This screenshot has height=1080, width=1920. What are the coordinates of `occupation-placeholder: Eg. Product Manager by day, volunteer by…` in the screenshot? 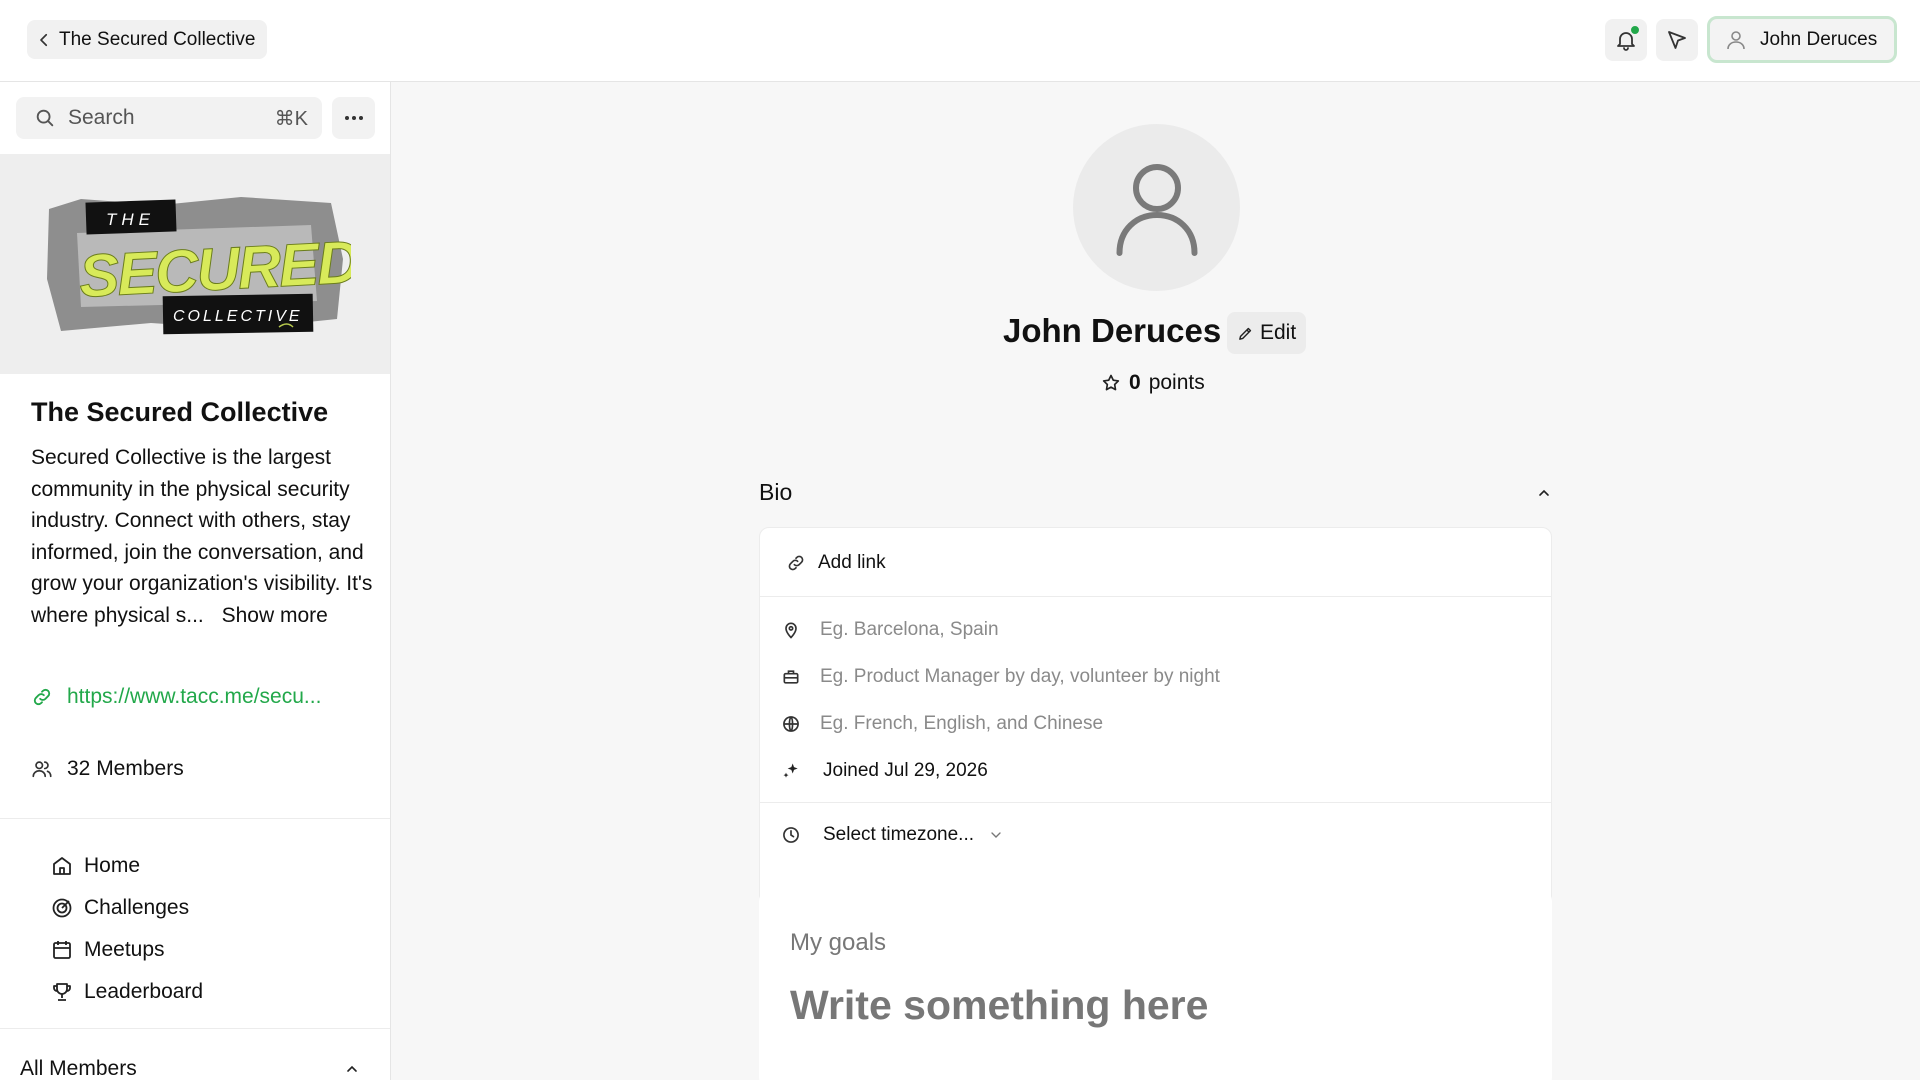 It's located at (1020, 676).